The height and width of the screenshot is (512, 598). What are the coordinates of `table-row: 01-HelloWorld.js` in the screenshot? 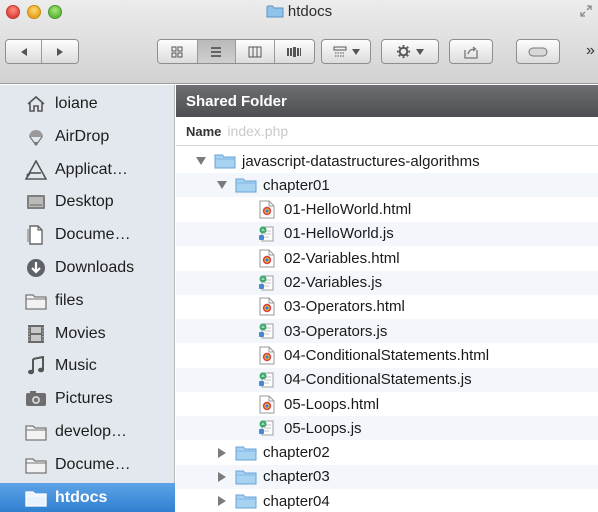 It's located at (387, 233).